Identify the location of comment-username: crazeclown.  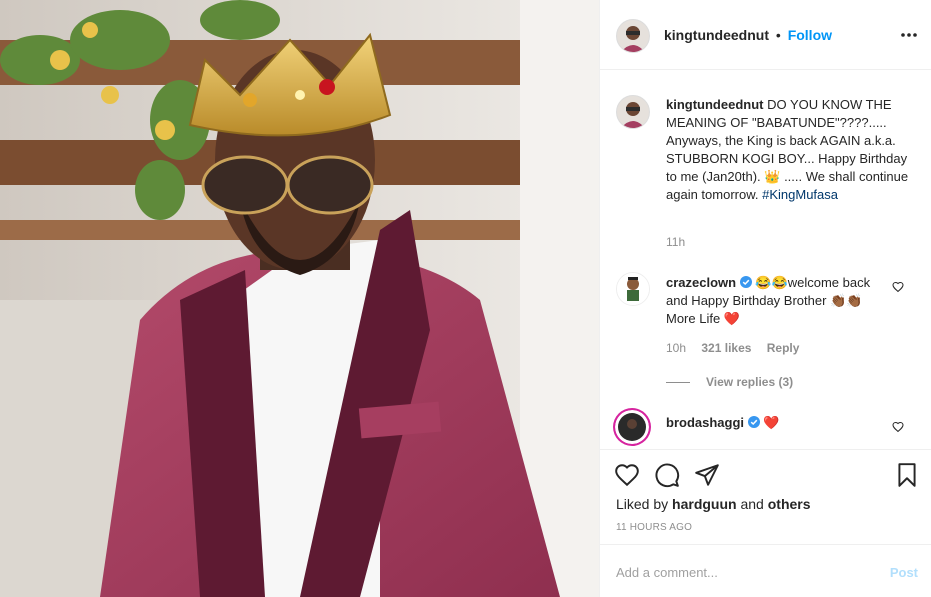
(701, 282).